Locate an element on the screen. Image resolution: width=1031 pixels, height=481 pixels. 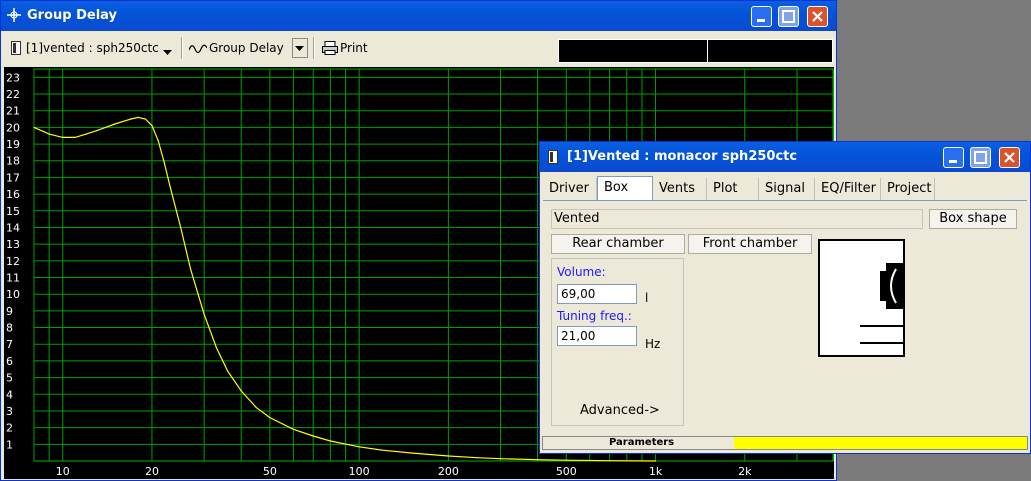
x-tick-label: 10 is located at coordinates (63, 471).